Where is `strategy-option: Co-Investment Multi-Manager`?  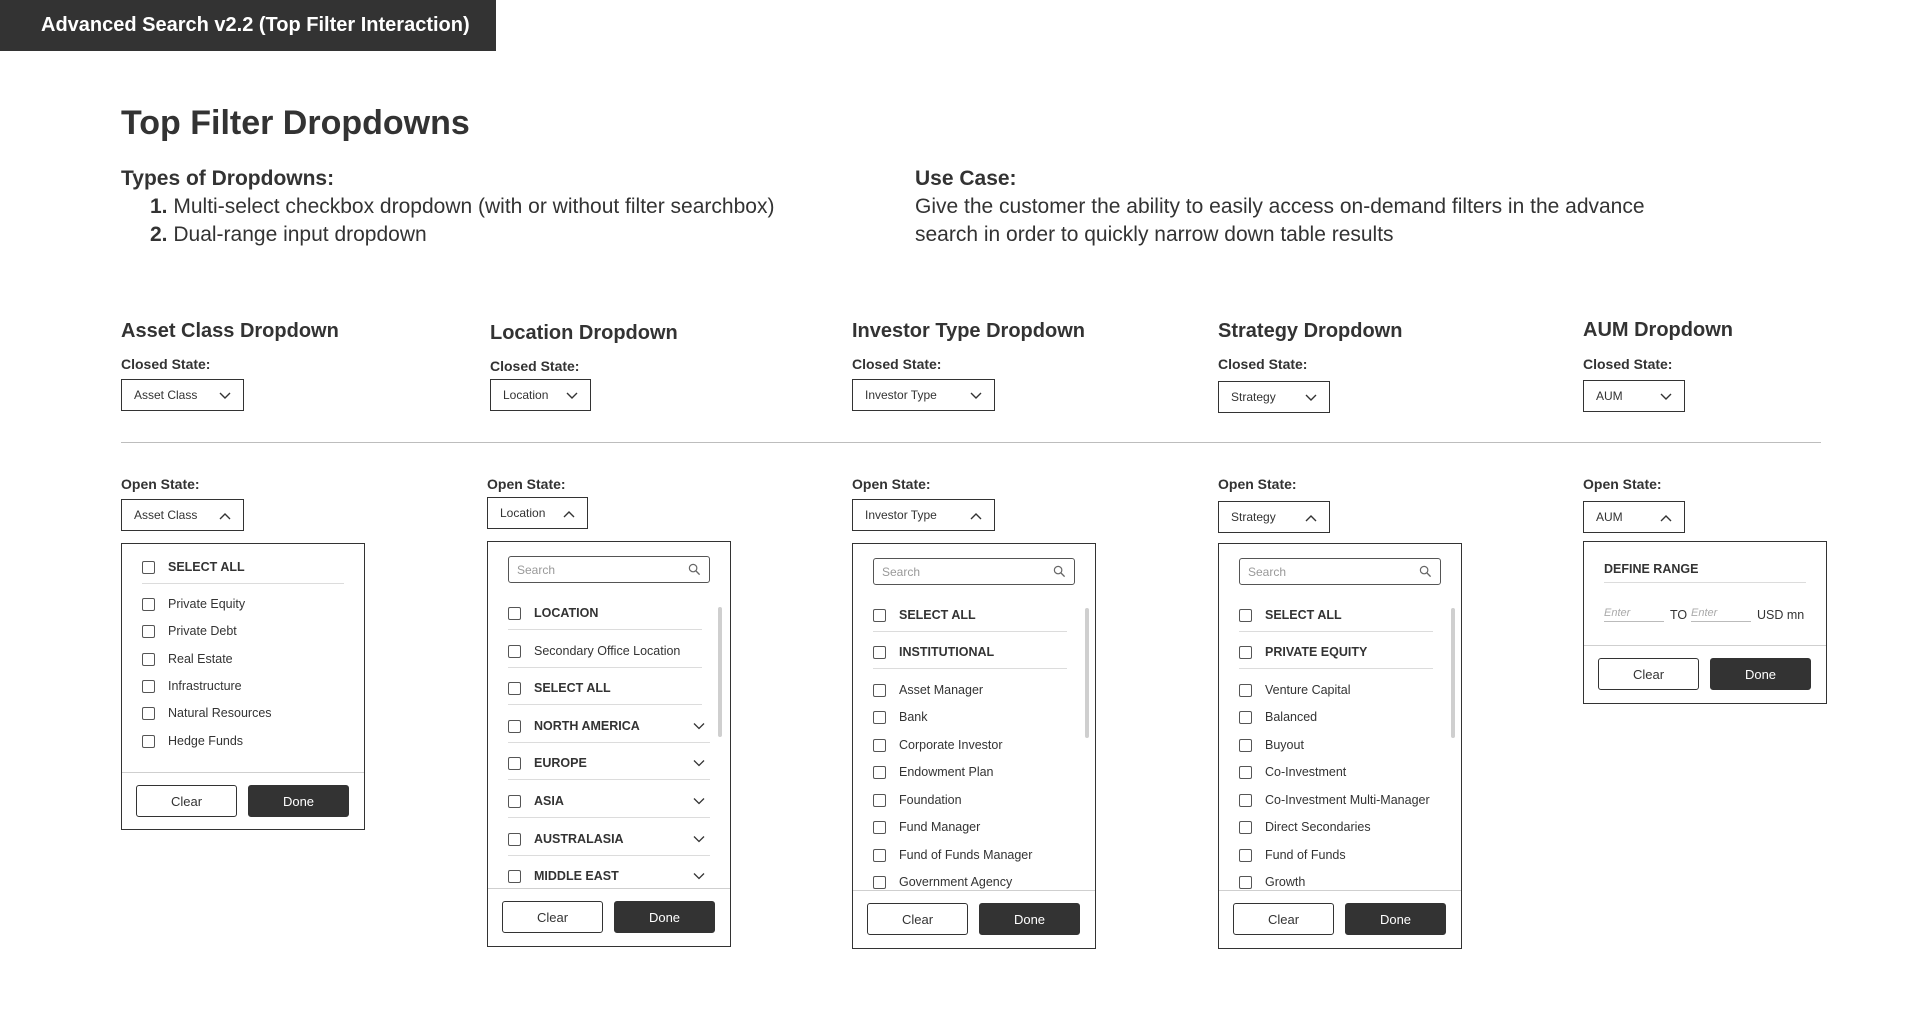
strategy-option: Co-Investment Multi-Manager is located at coordinates (1336, 800).